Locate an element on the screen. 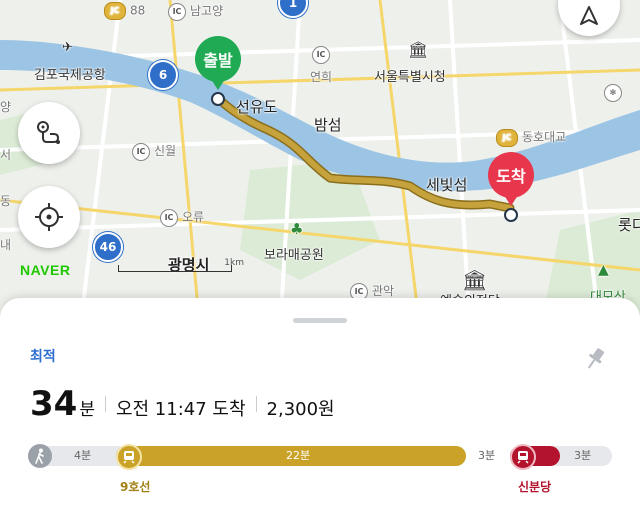 The height and width of the screenshot is (507, 640). map-label-bamseom: 밤섬 is located at coordinates (328, 125).